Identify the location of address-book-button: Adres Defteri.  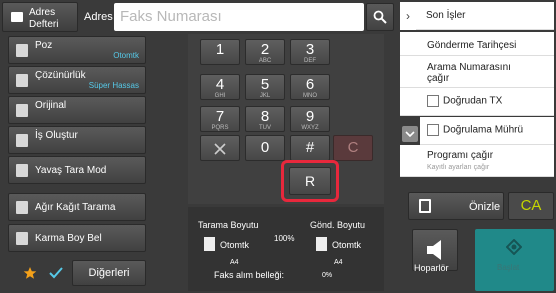
(40, 17).